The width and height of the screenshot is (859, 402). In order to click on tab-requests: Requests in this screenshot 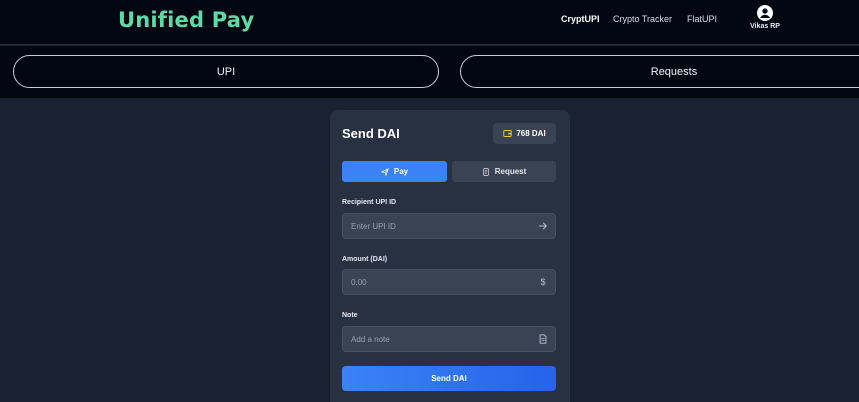, I will do `click(659, 71)`.